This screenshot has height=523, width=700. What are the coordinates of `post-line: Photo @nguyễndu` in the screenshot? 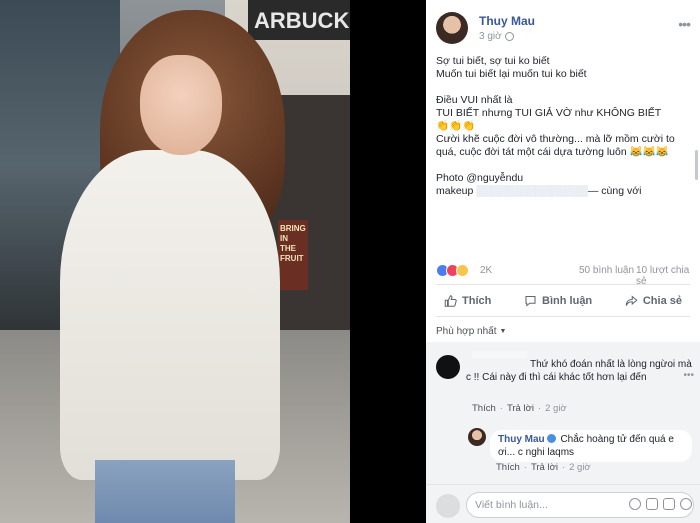 It's located at (563, 178).